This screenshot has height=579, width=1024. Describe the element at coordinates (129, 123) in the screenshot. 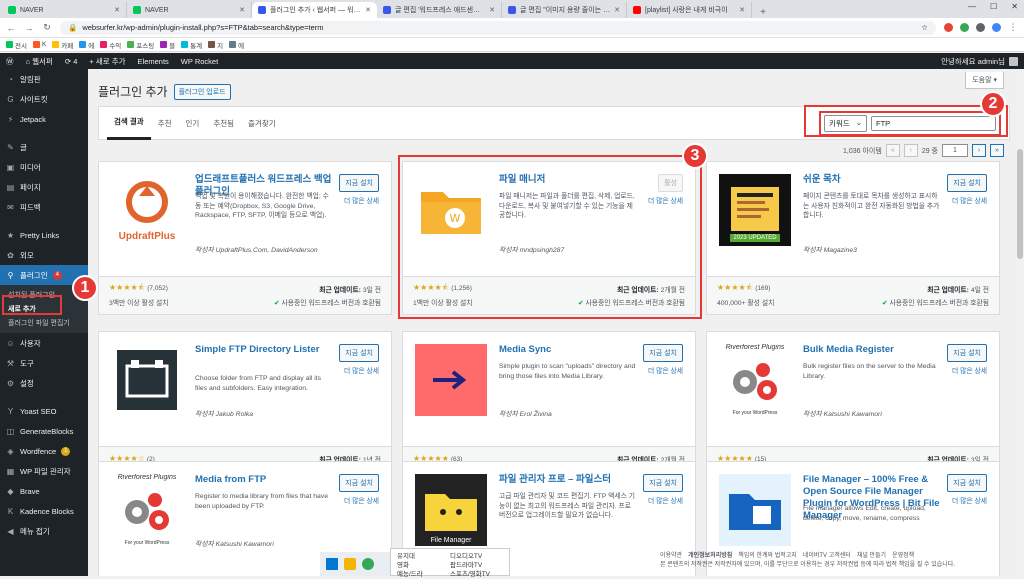

I see `filter-tab: 검색 결과` at that location.